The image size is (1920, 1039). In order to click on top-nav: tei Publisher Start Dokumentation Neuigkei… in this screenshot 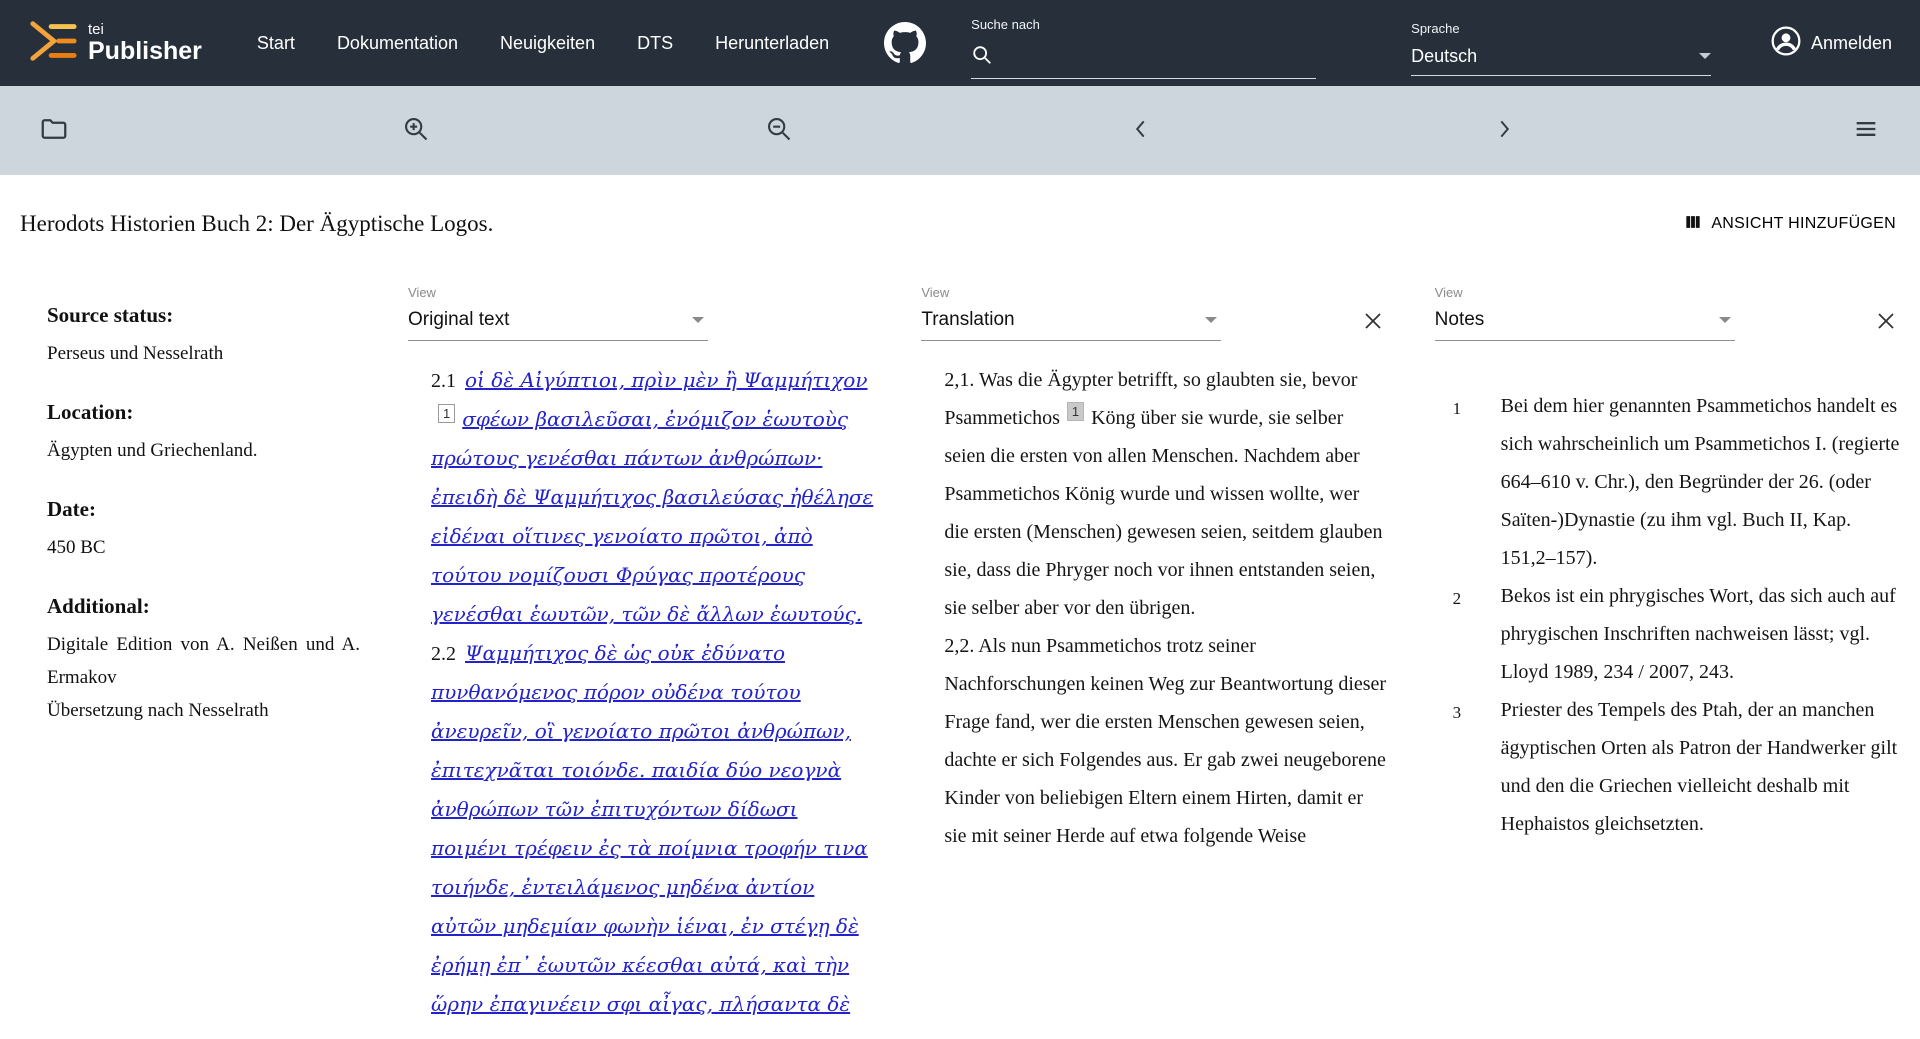, I will do `click(960, 43)`.